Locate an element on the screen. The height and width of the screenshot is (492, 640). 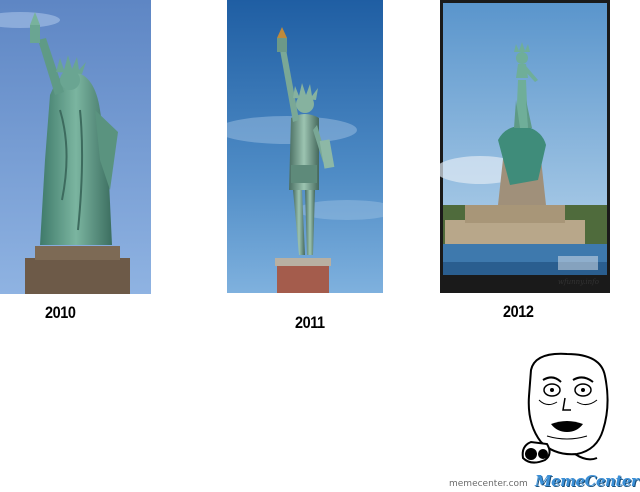
me-gusta-face is located at coordinates (567, 409).